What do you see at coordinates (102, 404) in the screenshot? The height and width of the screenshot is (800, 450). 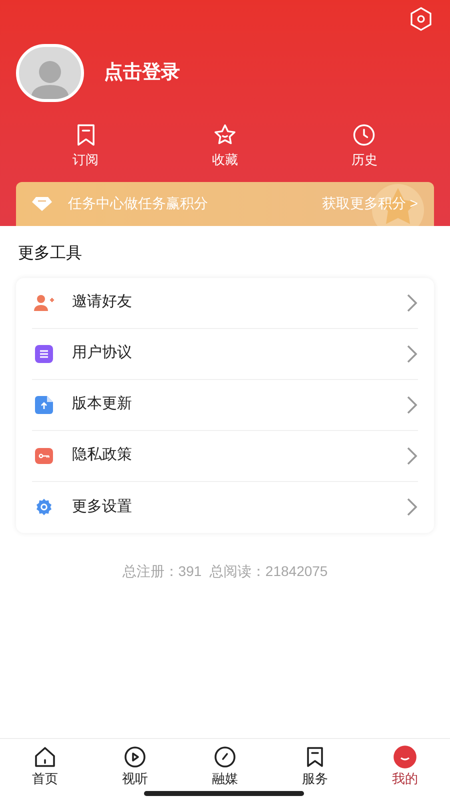 I see `menu-item-label: 版本更新` at bounding box center [102, 404].